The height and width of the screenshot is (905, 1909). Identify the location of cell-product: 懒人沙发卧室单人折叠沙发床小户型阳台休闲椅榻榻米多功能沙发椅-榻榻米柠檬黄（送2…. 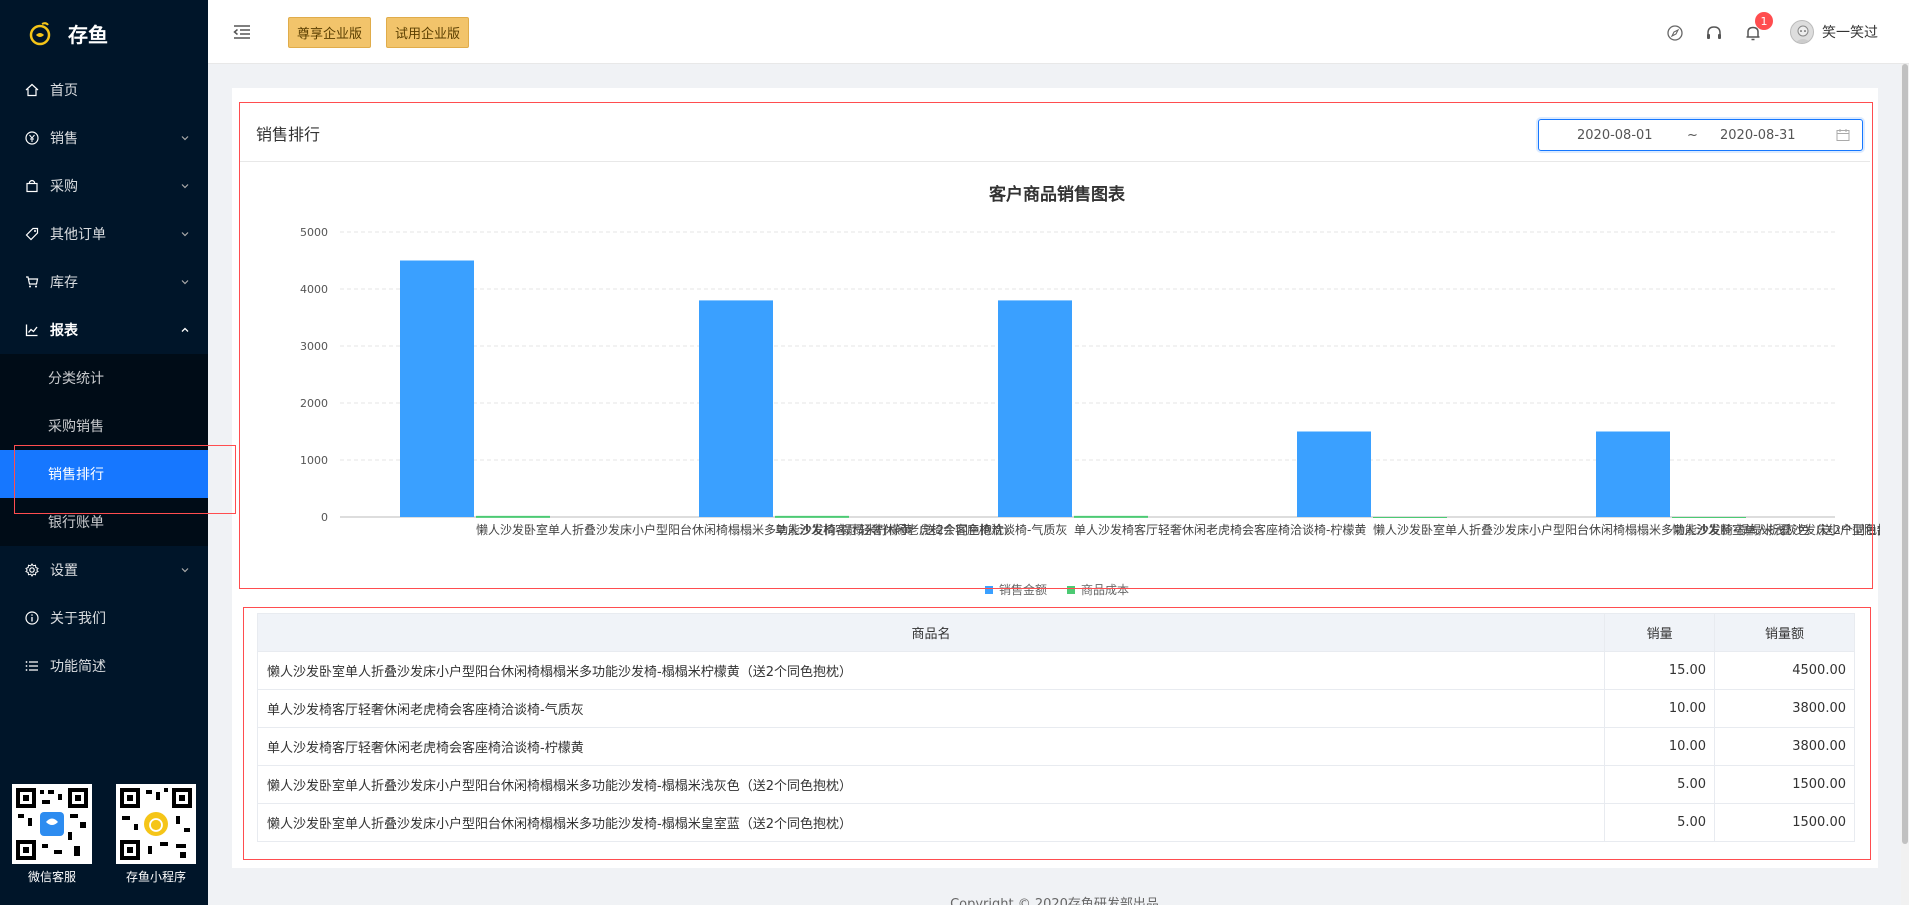
(931, 670).